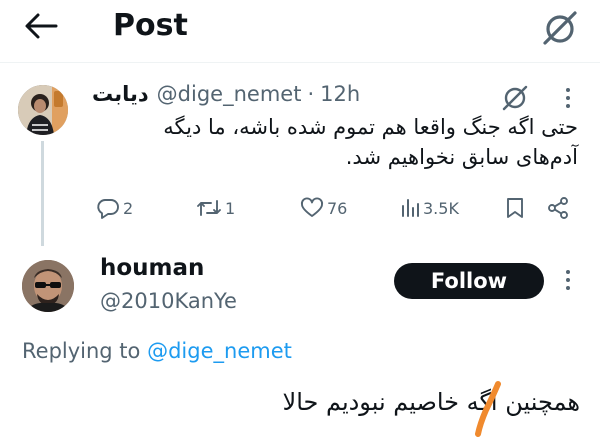 The width and height of the screenshot is (600, 442). Describe the element at coordinates (431, 402) in the screenshot. I see `reply-text: همچنین اگه خاصیم نبودیم حالا` at that location.